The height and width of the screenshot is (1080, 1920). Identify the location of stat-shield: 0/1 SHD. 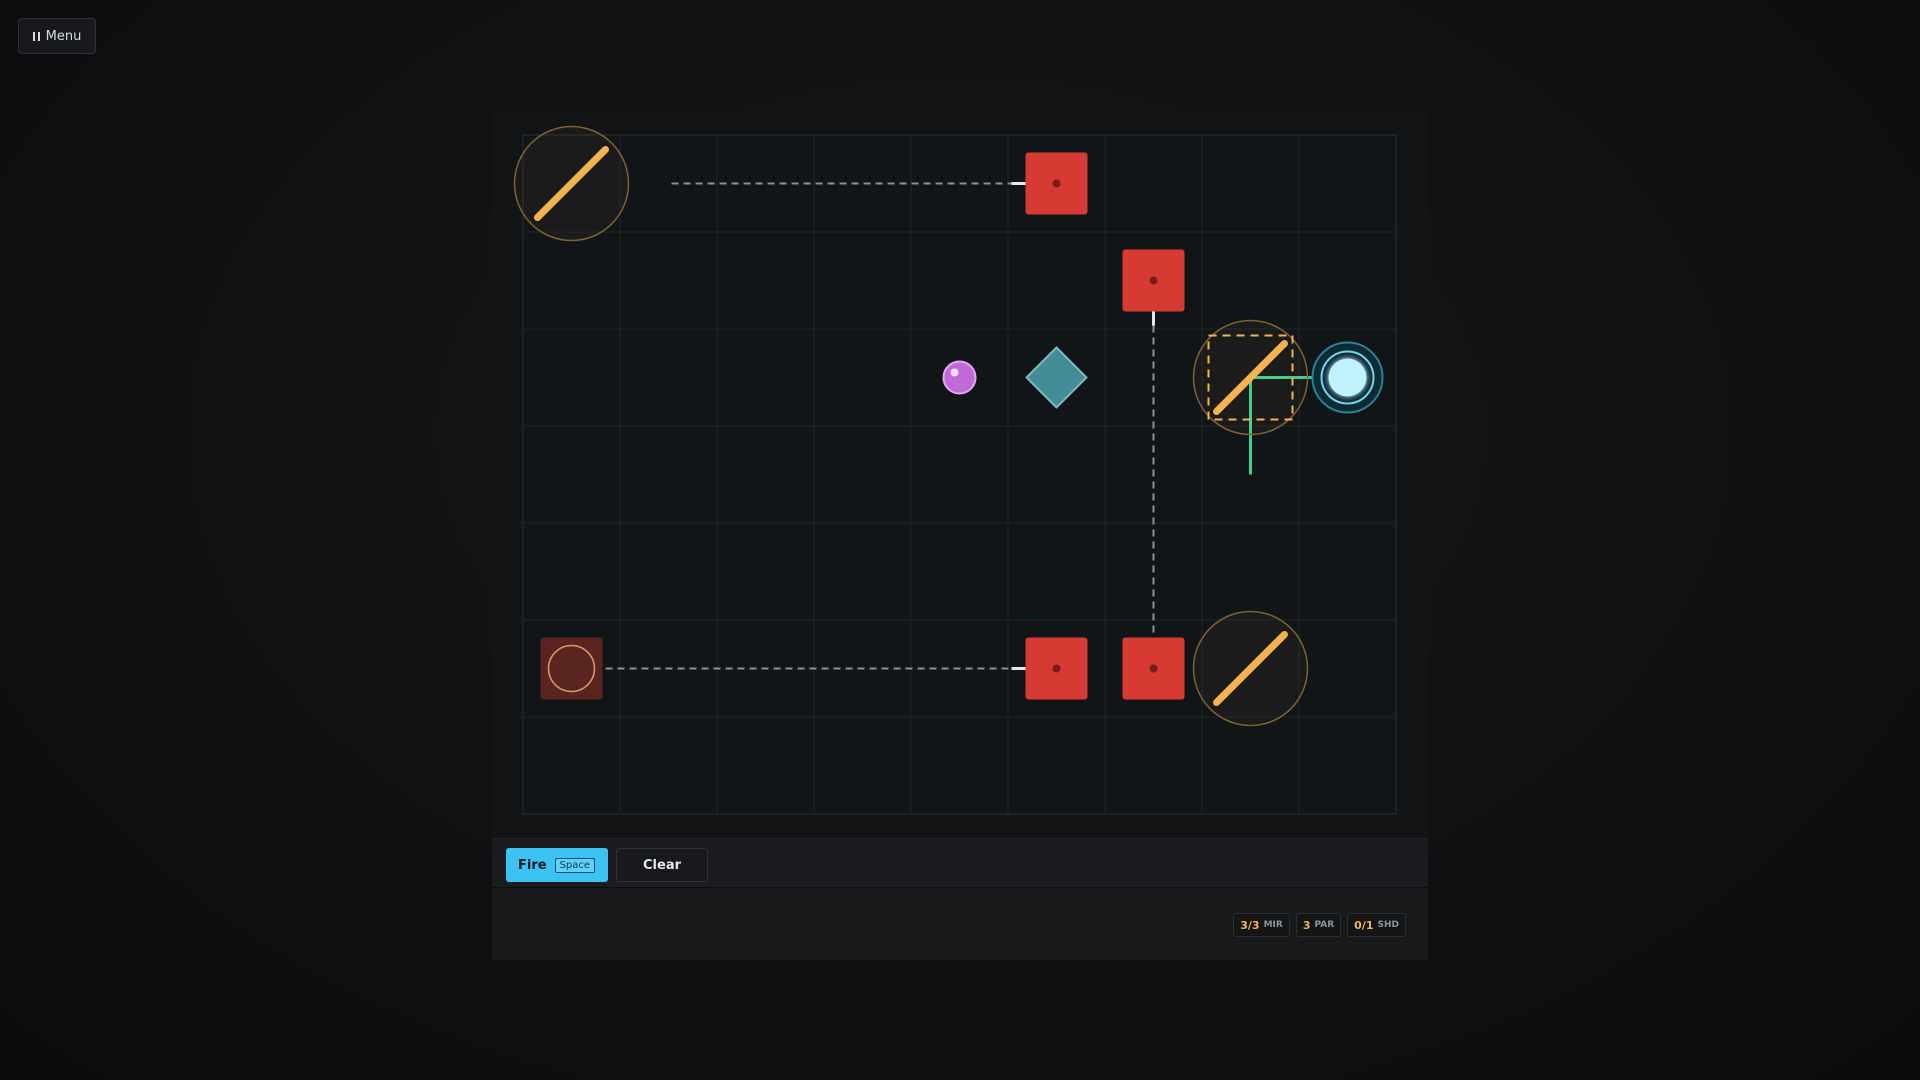
(1376, 925).